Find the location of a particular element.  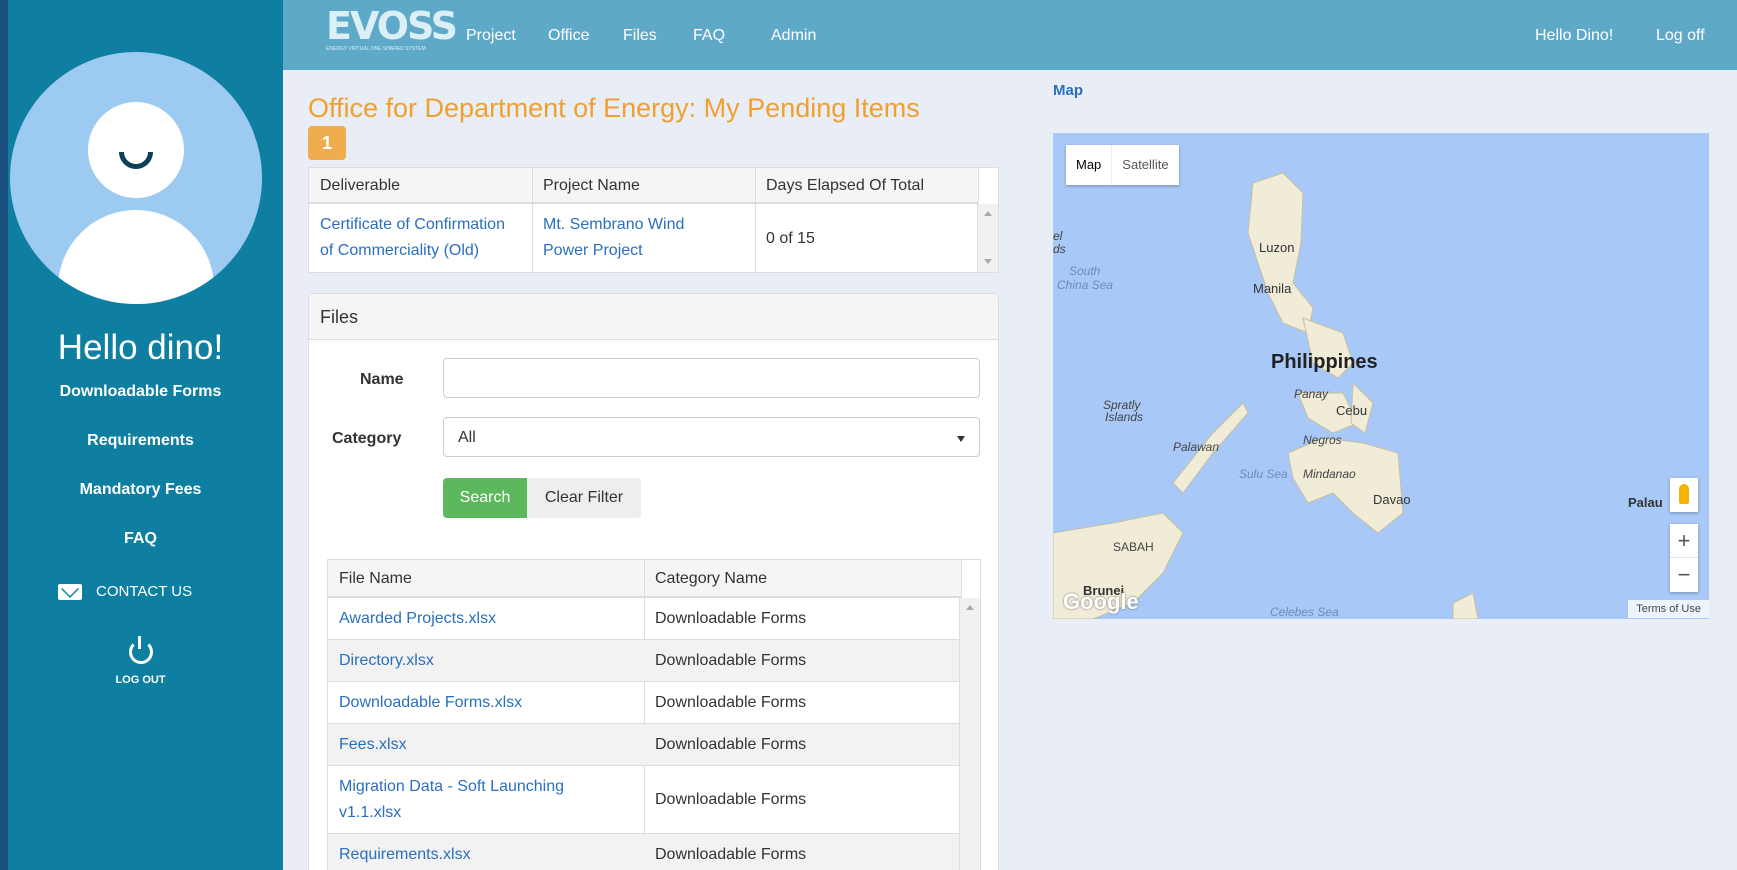

project-line-2: Power Project is located at coordinates (593, 250).